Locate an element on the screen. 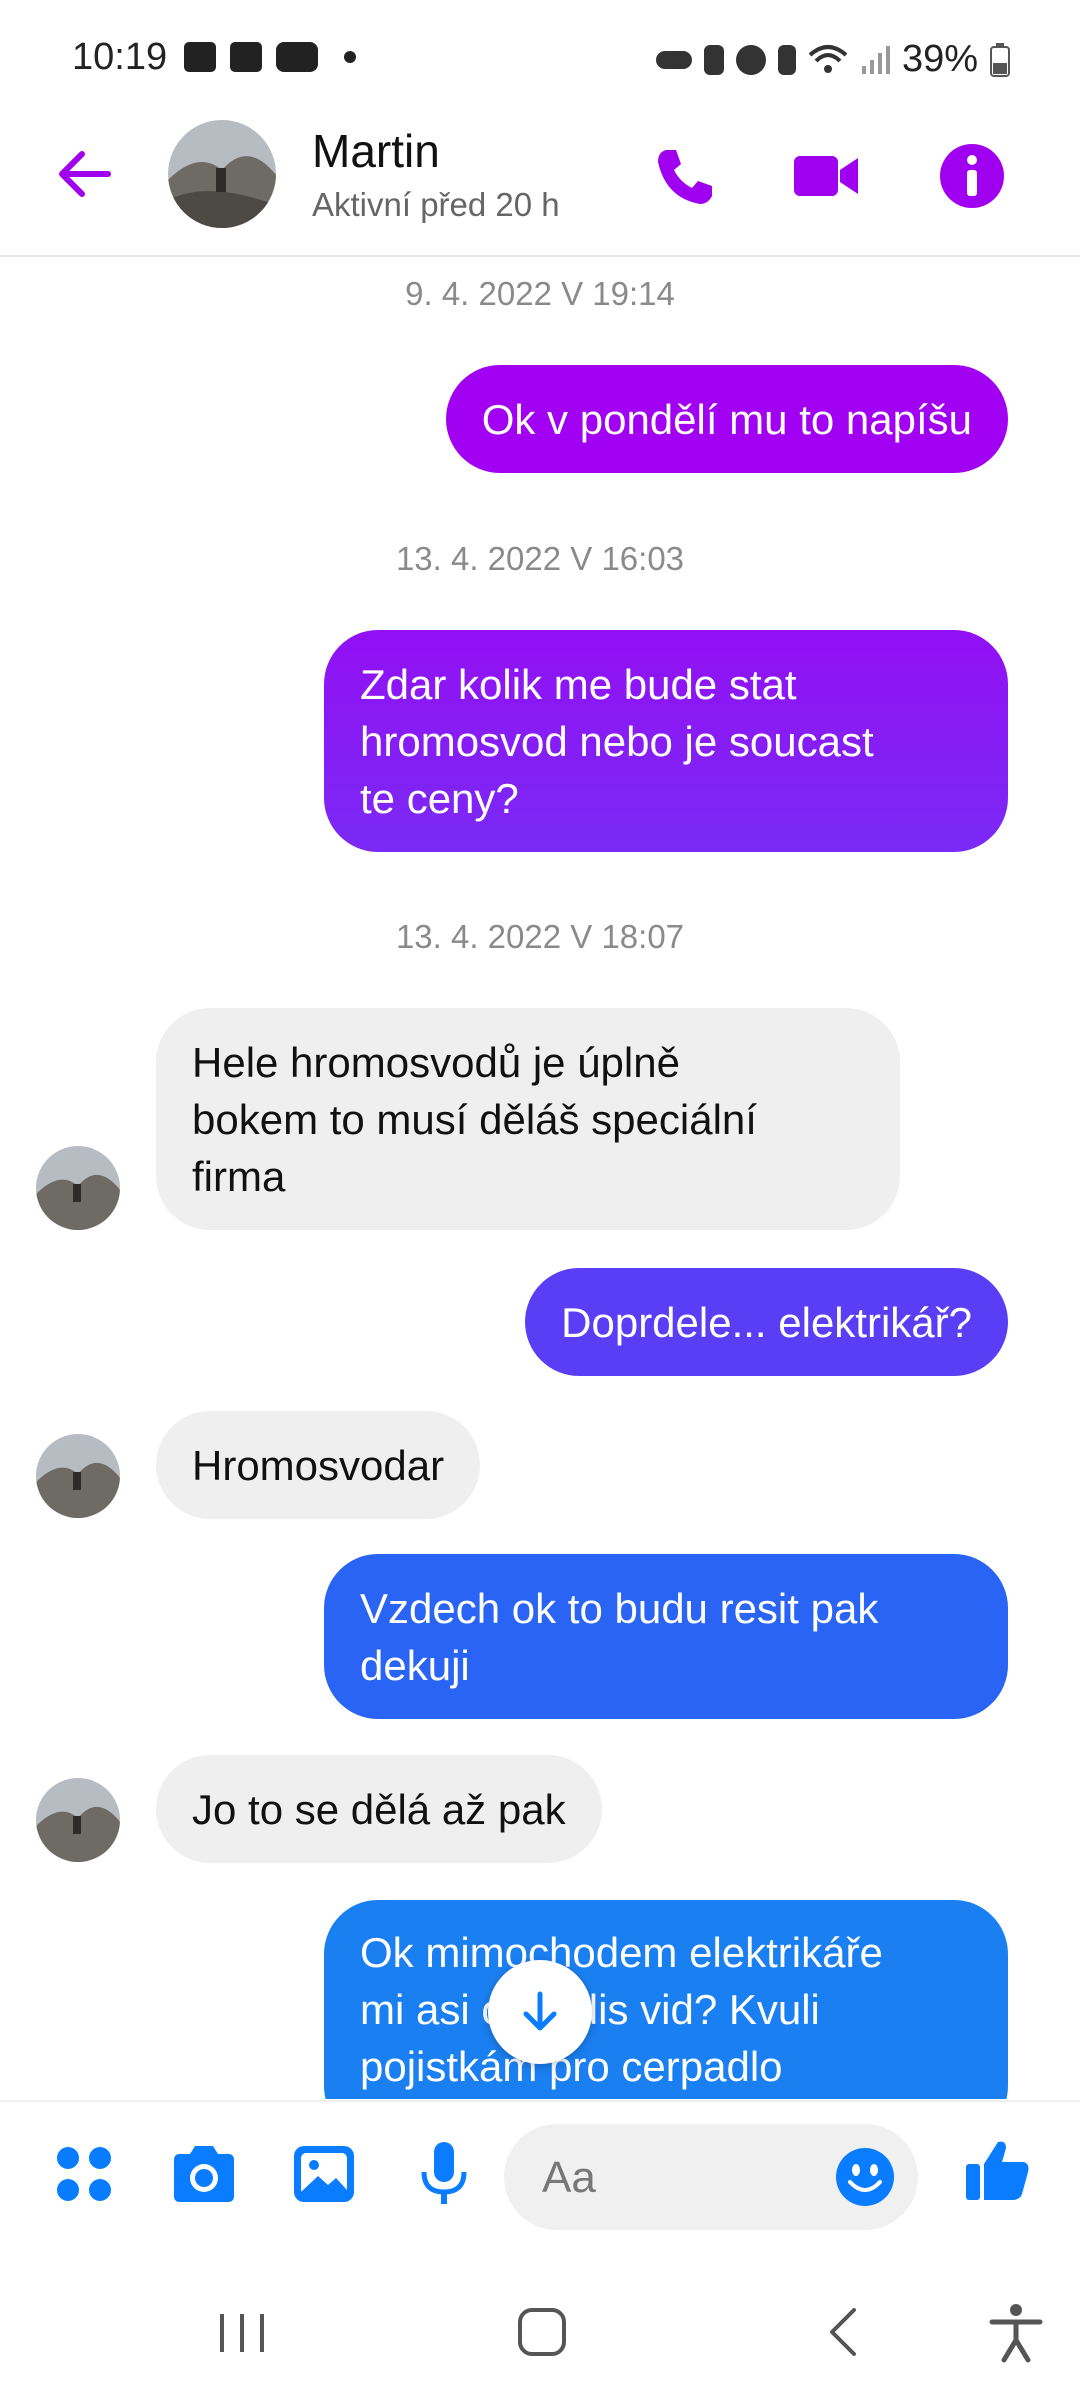 Image resolution: width=1080 pixels, height=2400 pixels. back-arrow-icon is located at coordinates (84, 174).